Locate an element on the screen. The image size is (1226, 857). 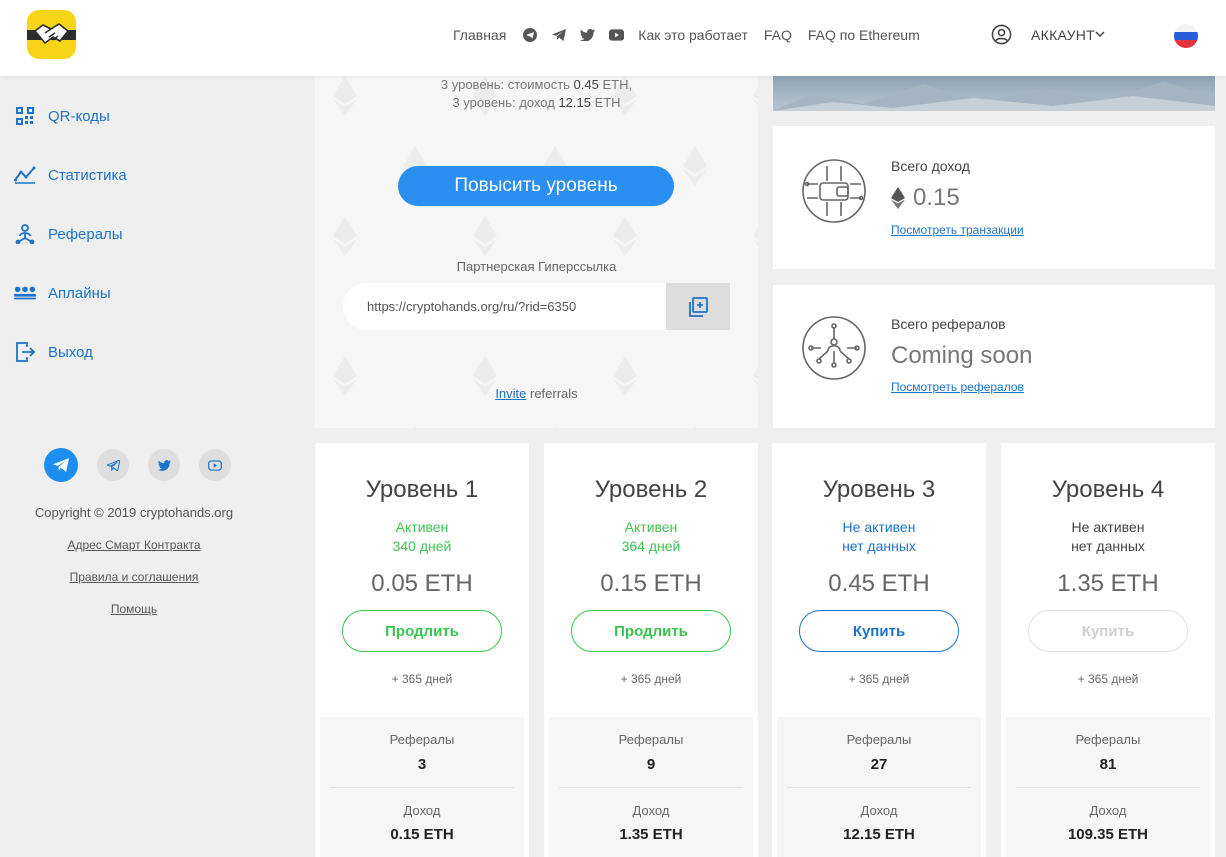
level-price: 0.05 ETH is located at coordinates (422, 583).